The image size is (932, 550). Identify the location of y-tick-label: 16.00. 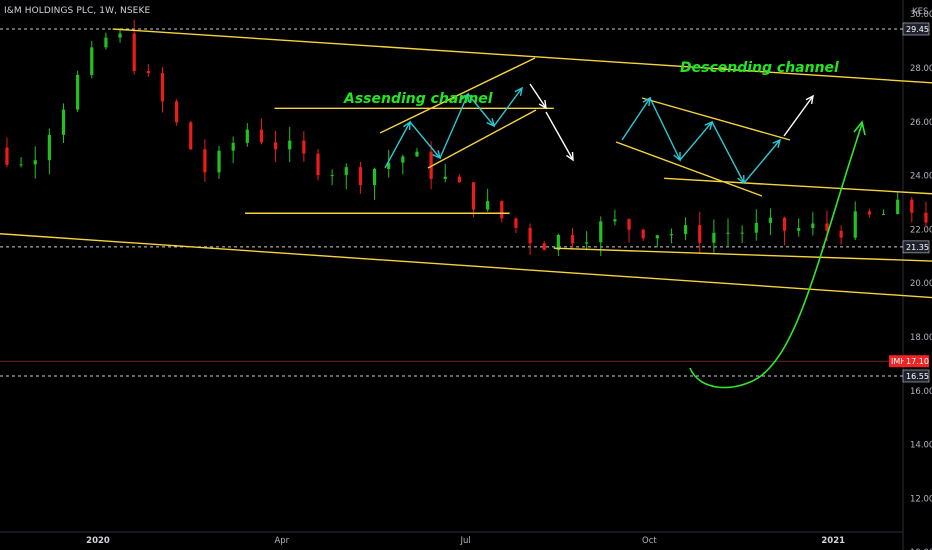
(921, 392).